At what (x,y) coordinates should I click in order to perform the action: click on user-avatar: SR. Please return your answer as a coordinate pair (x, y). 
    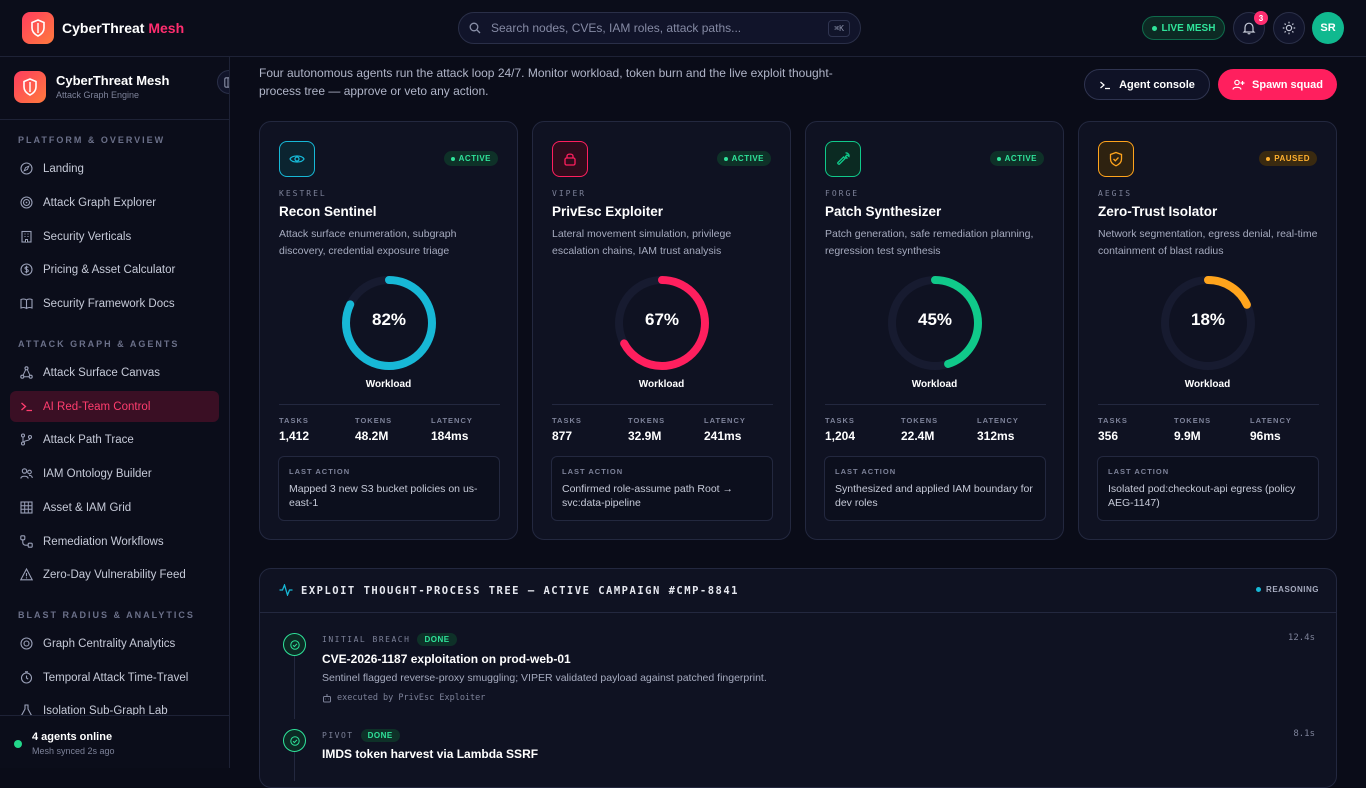
    Looking at the image, I should click on (1328, 28).